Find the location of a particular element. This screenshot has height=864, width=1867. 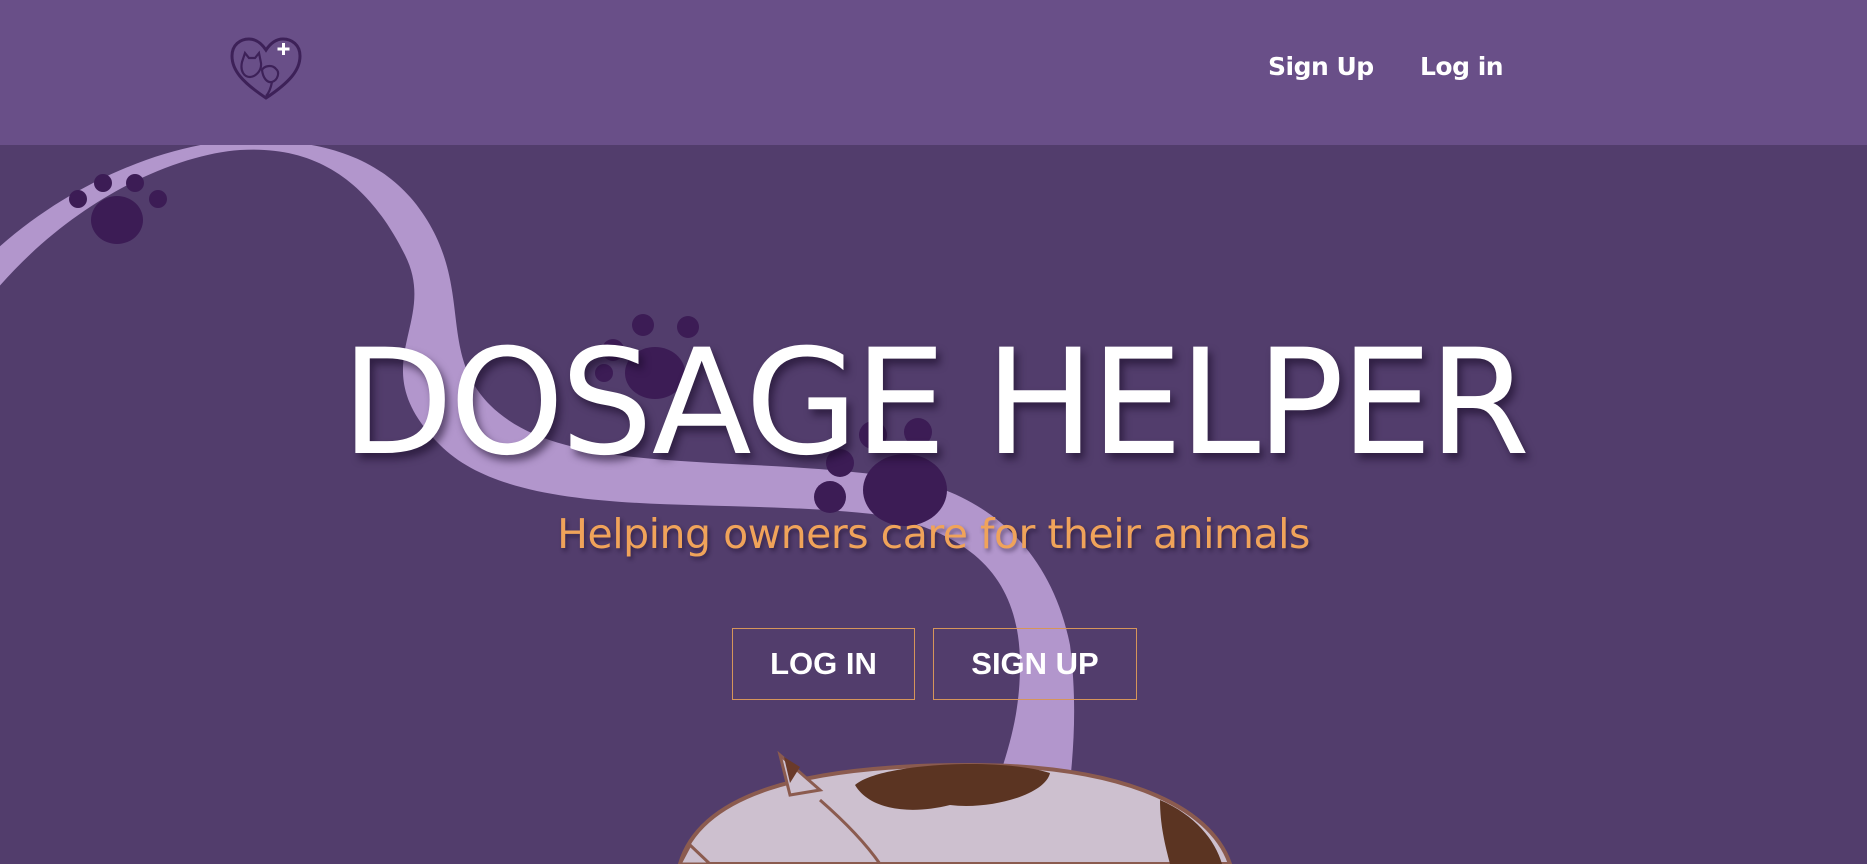

nav-signup-link: Sign Up is located at coordinates (1321, 66).